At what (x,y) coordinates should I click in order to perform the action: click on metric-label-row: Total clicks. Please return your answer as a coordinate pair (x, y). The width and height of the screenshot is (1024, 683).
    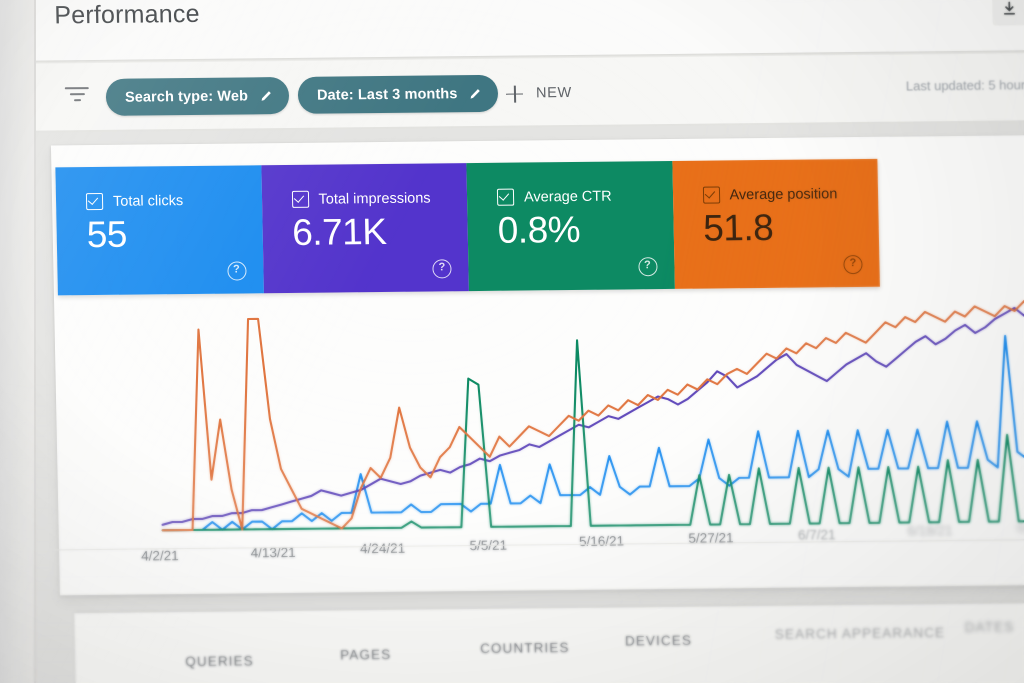
    Looking at the image, I should click on (164, 201).